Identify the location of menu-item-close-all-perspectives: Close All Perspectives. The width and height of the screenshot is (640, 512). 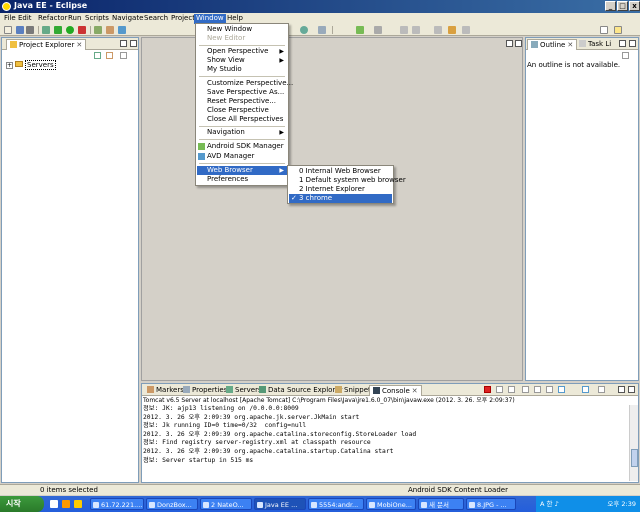
(242, 119).